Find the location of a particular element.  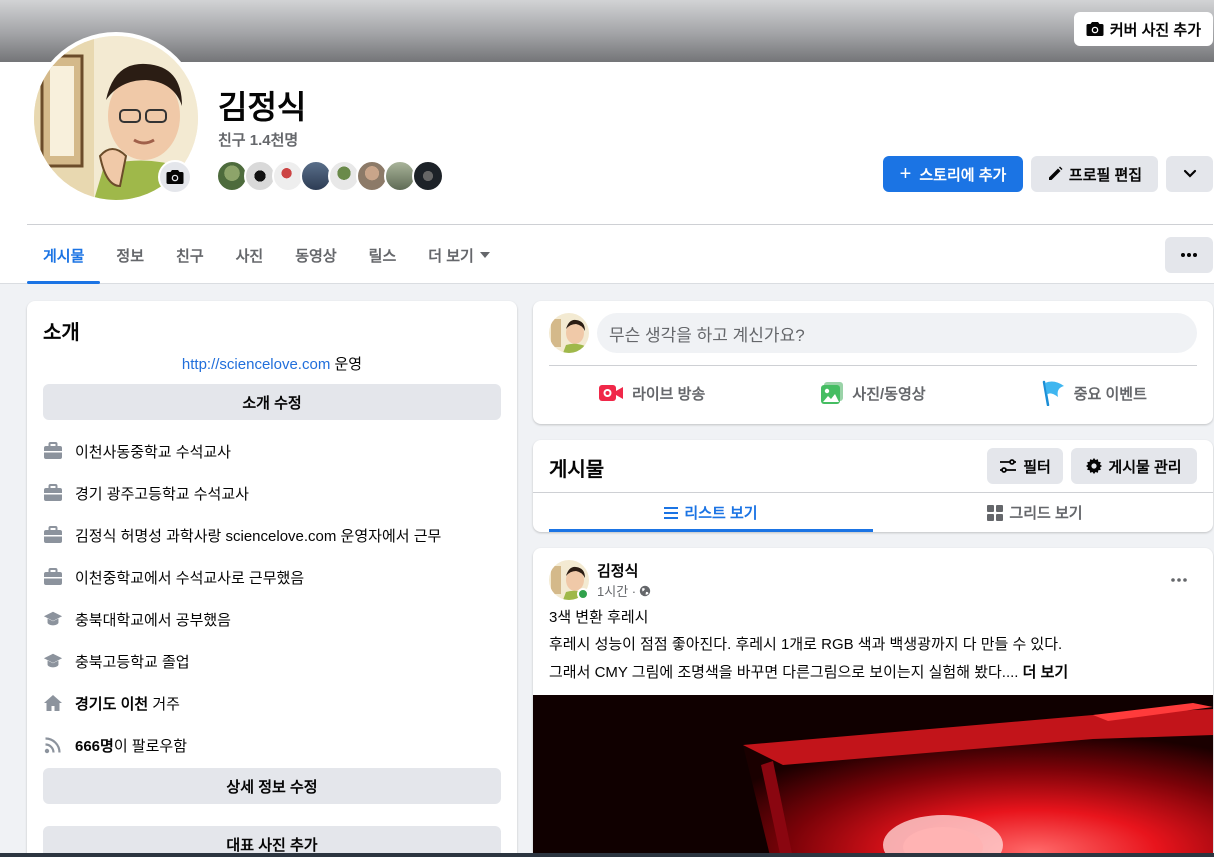

update-profile-picture-button is located at coordinates (175, 177).